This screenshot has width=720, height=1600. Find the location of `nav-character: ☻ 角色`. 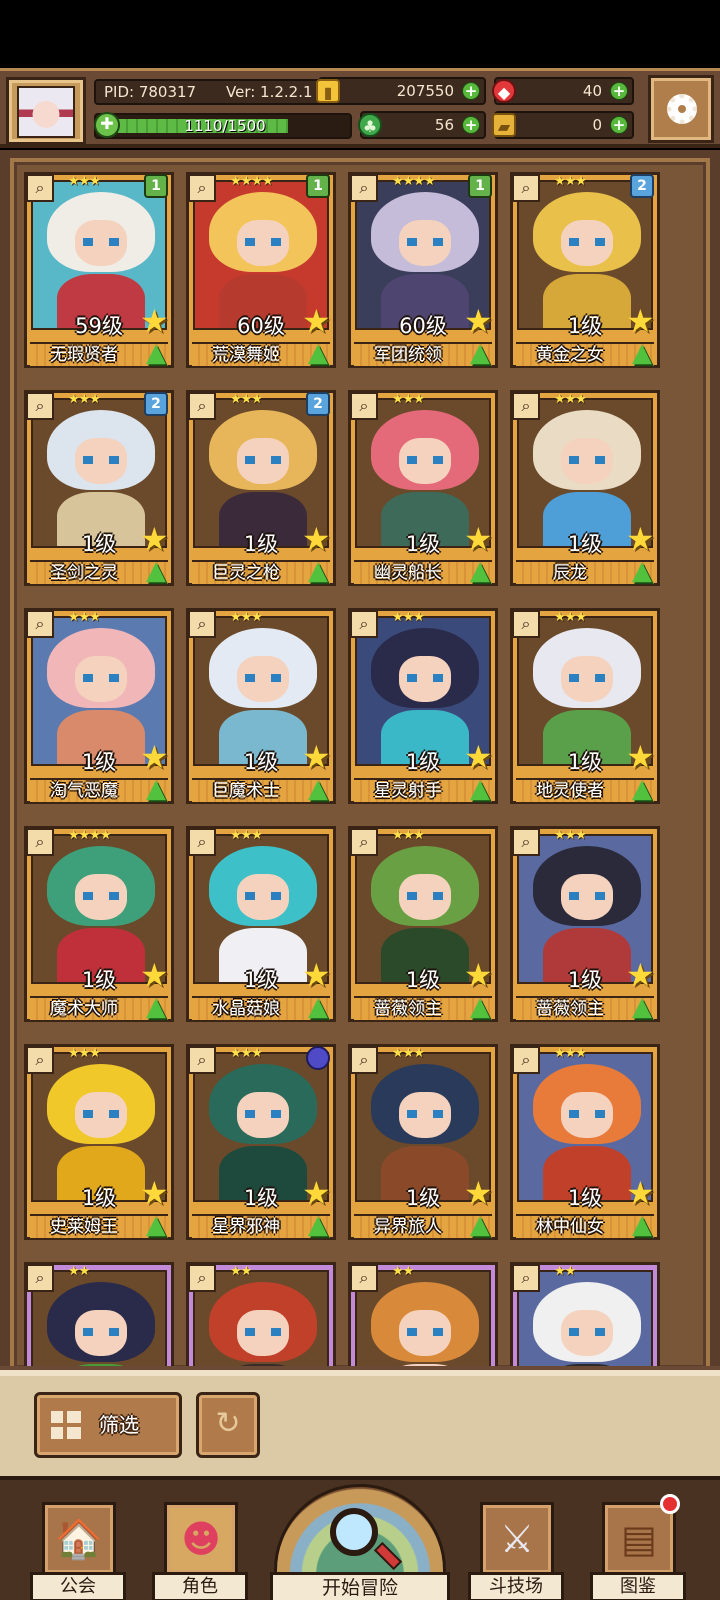

nav-character: ☻ 角色 is located at coordinates (200, 1551).